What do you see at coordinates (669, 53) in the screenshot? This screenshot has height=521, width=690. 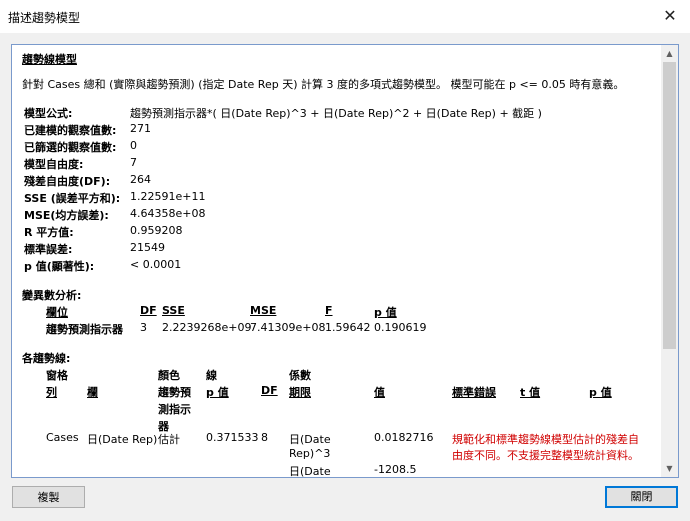 I see `scroll-up-icon: ▲` at bounding box center [669, 53].